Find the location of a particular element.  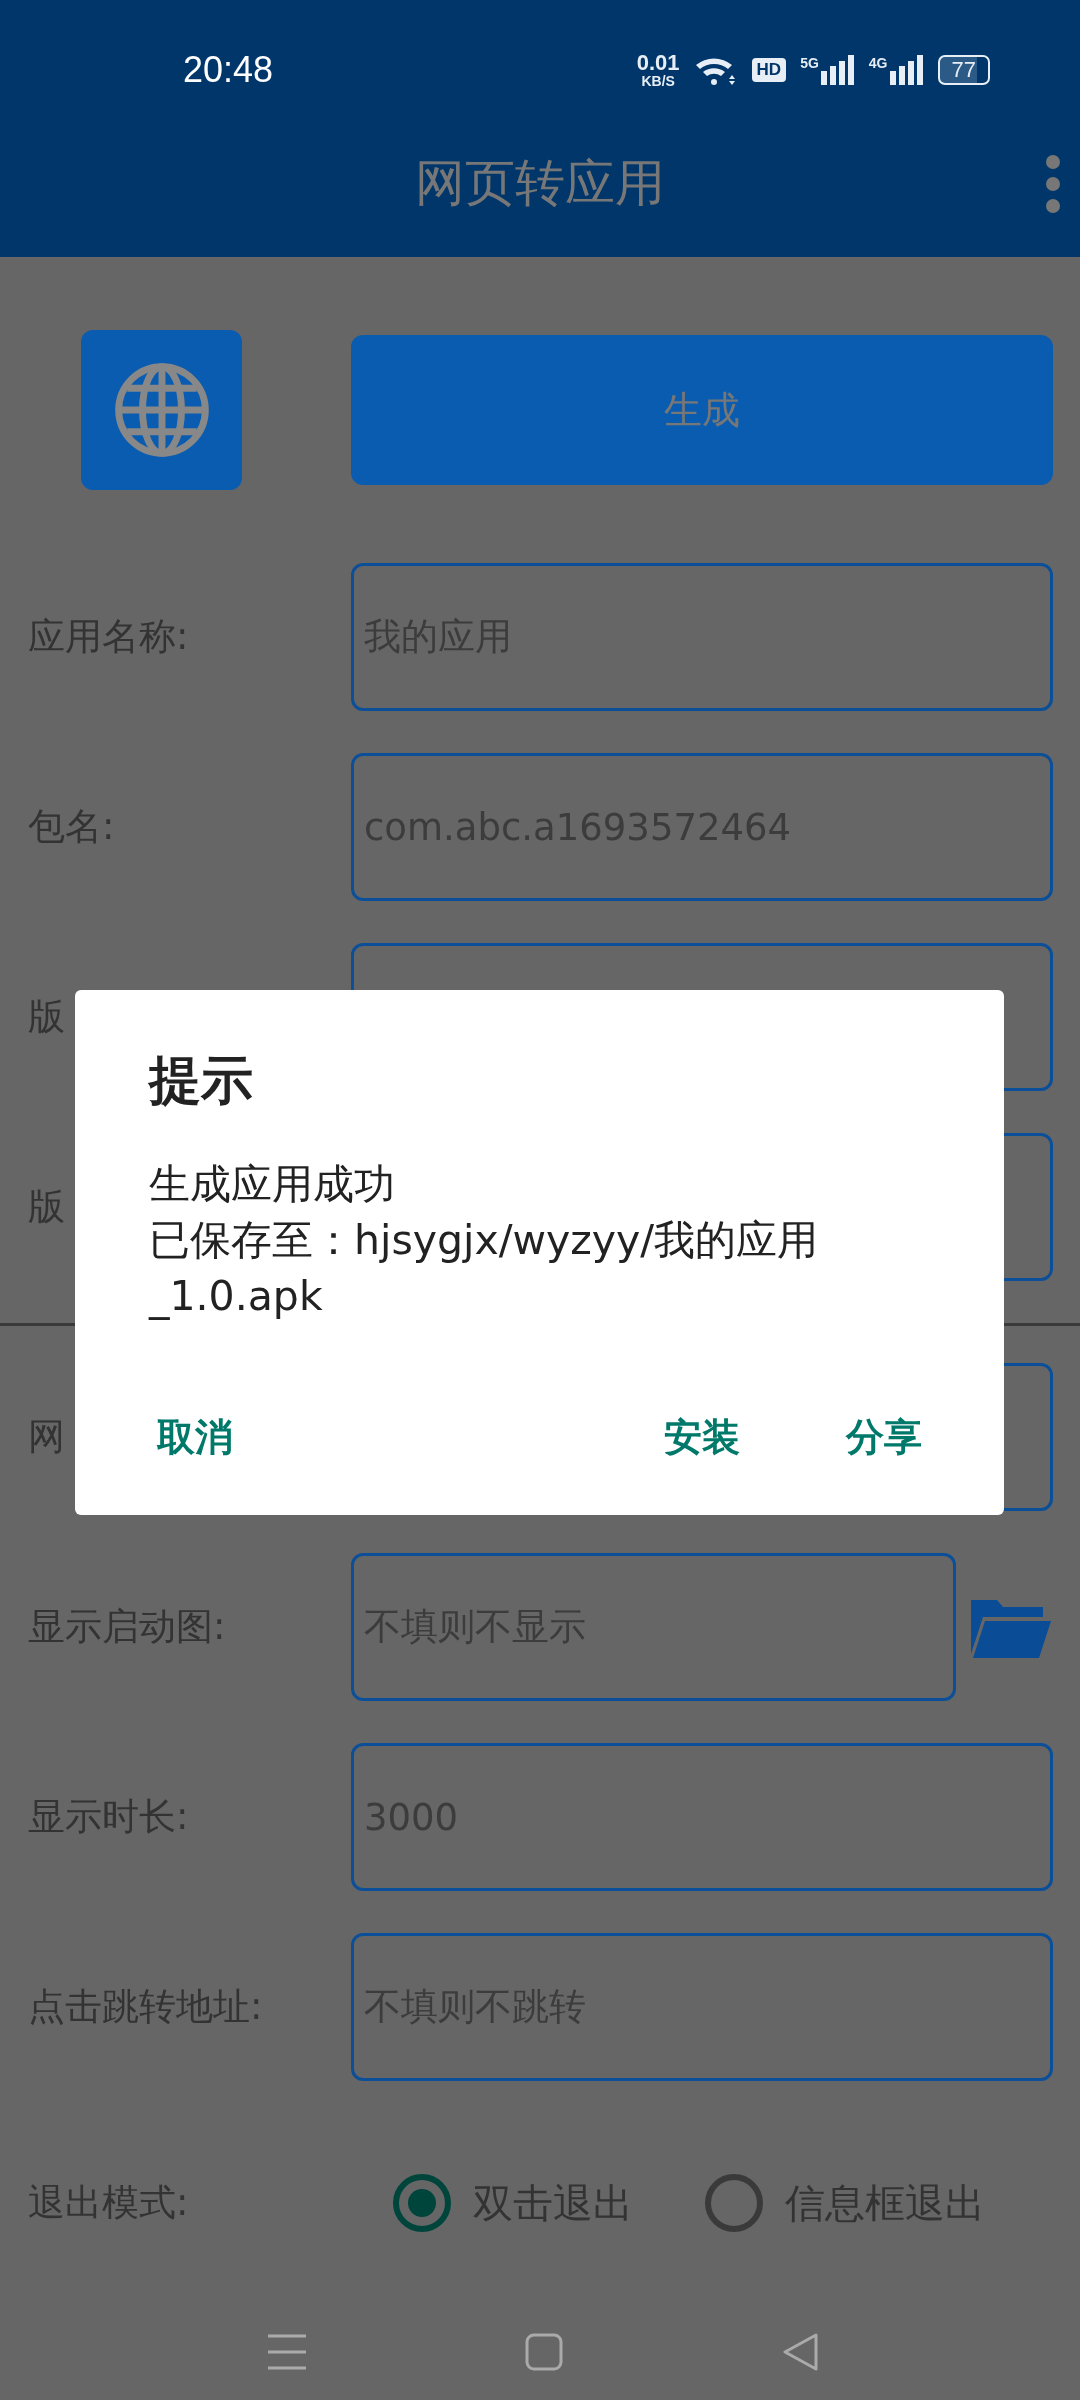

dialog-button: 分享 is located at coordinates (884, 1437).